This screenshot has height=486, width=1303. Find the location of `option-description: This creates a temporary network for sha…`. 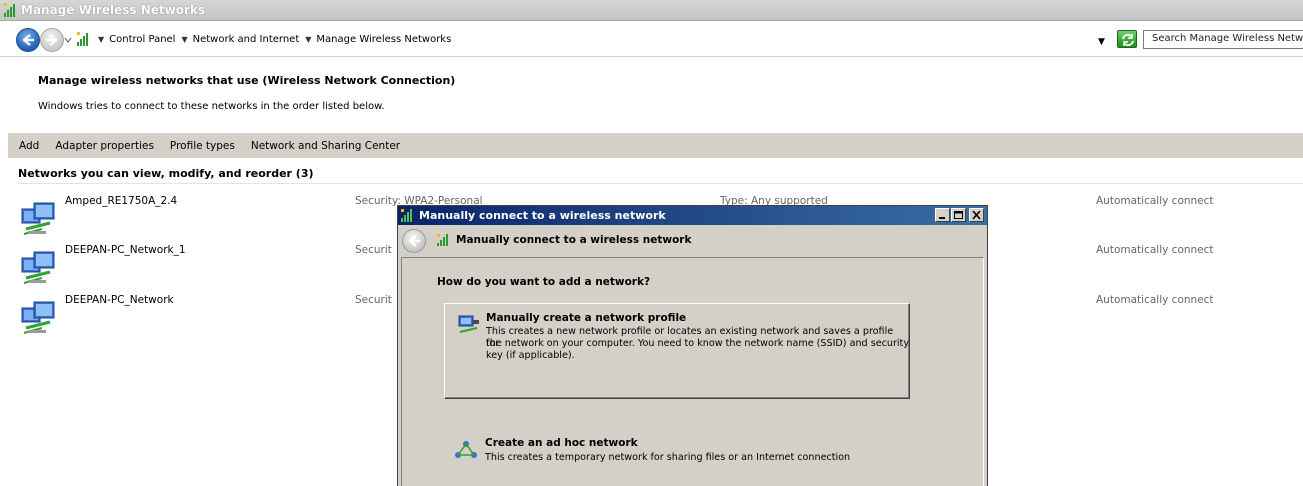

option-description: This creates a temporary network for sha… is located at coordinates (668, 457).